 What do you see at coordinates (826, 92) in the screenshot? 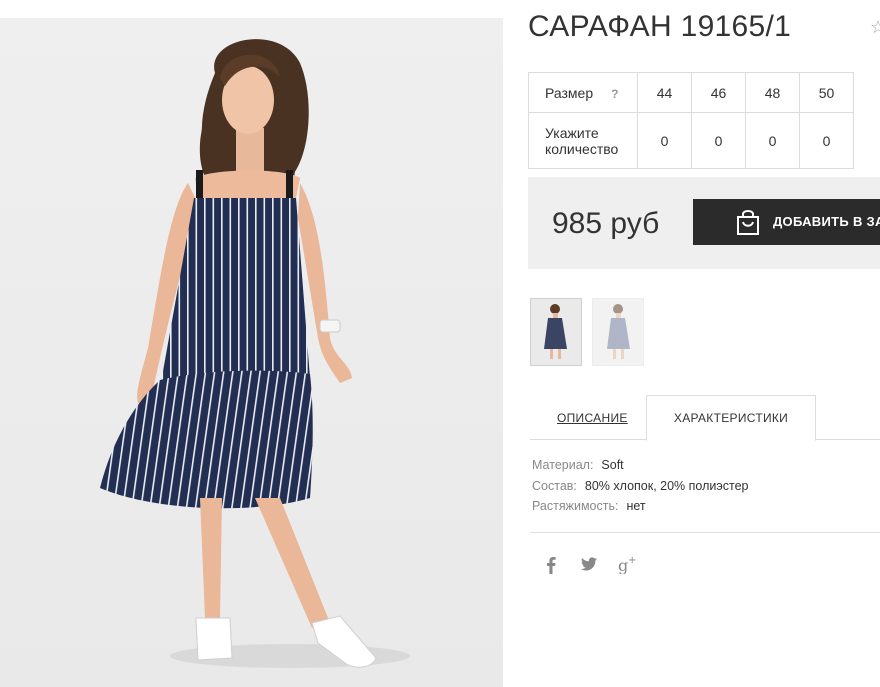
I see `size-50: 50` at bounding box center [826, 92].